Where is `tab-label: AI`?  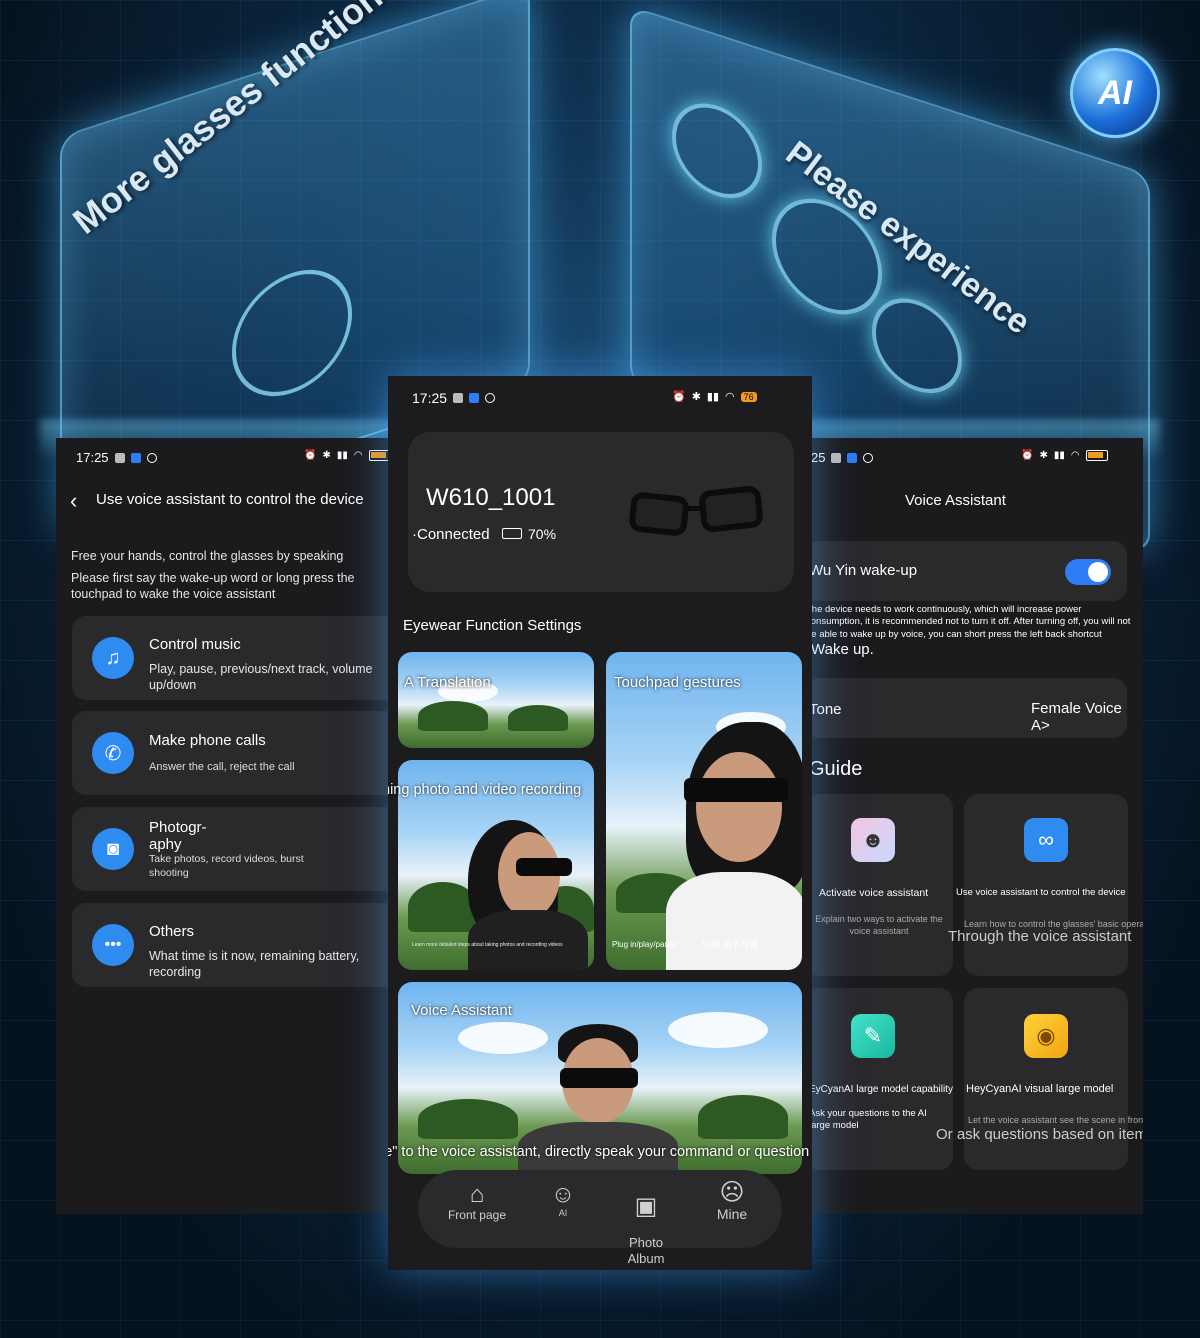
tab-label: AI is located at coordinates (563, 1213).